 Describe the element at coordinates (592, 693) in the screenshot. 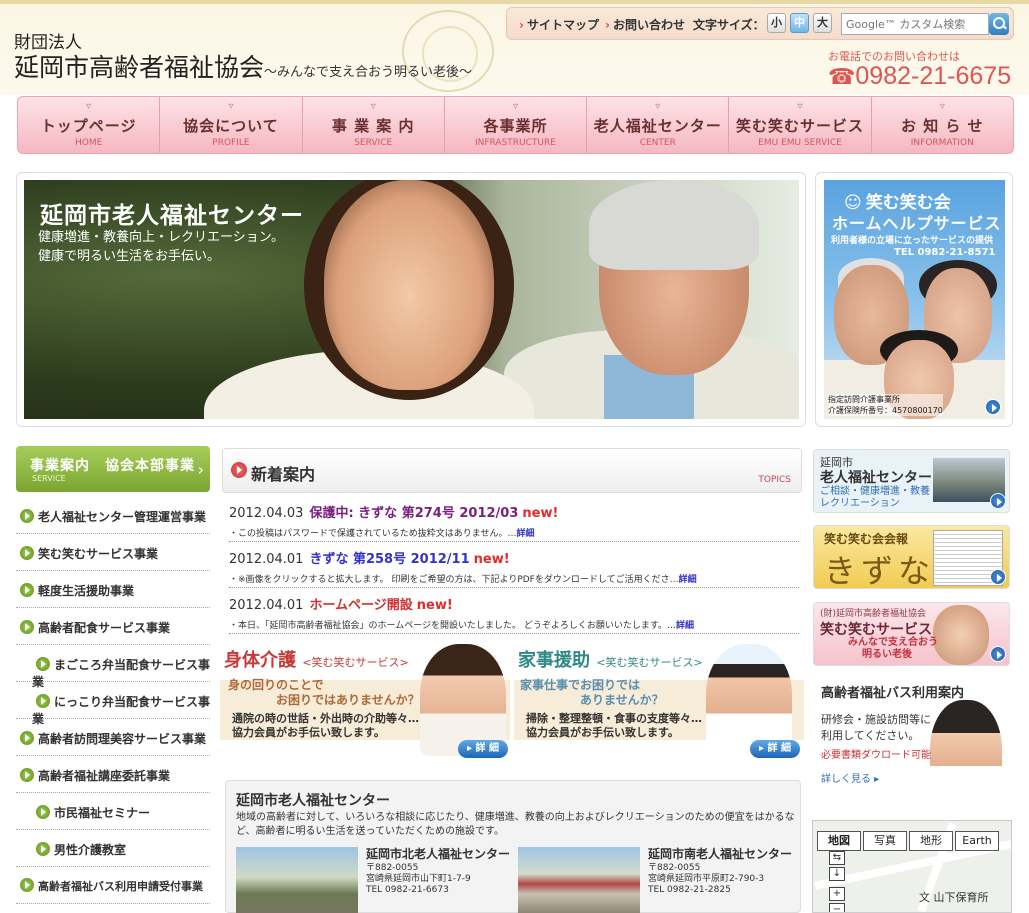

I see `promo-question: 家事仕事でお困りでは ありませんか？` at that location.